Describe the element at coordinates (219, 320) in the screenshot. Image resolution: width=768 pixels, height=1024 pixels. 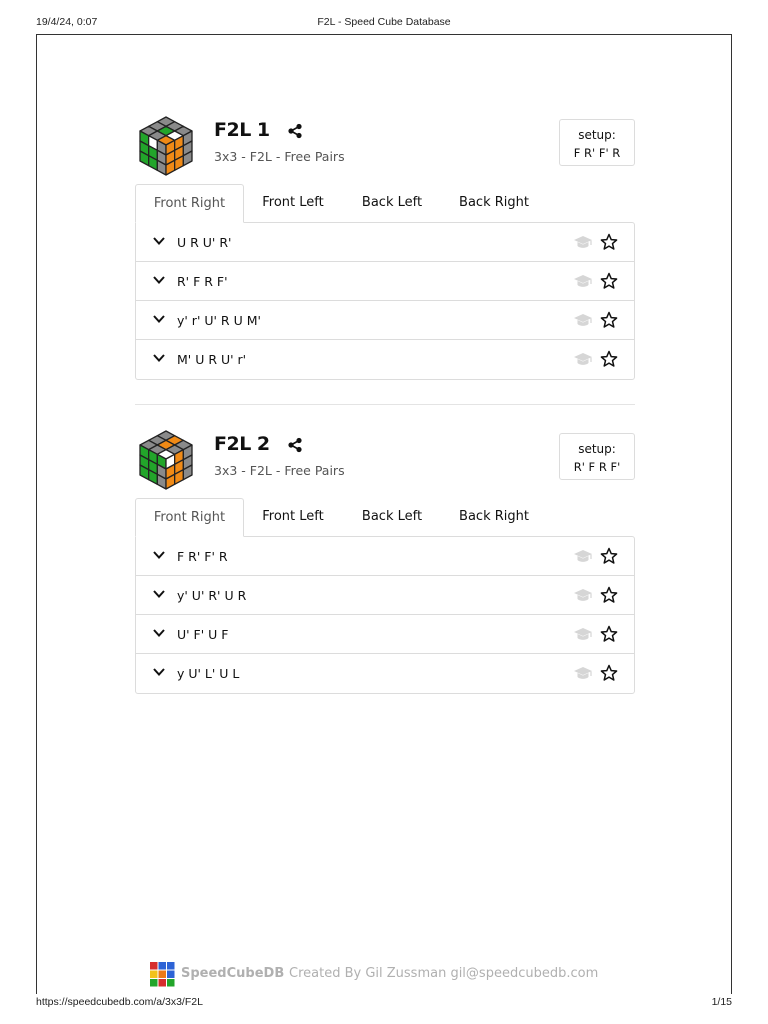
I see `algorithm-text: y' r' U' R U M'` at that location.